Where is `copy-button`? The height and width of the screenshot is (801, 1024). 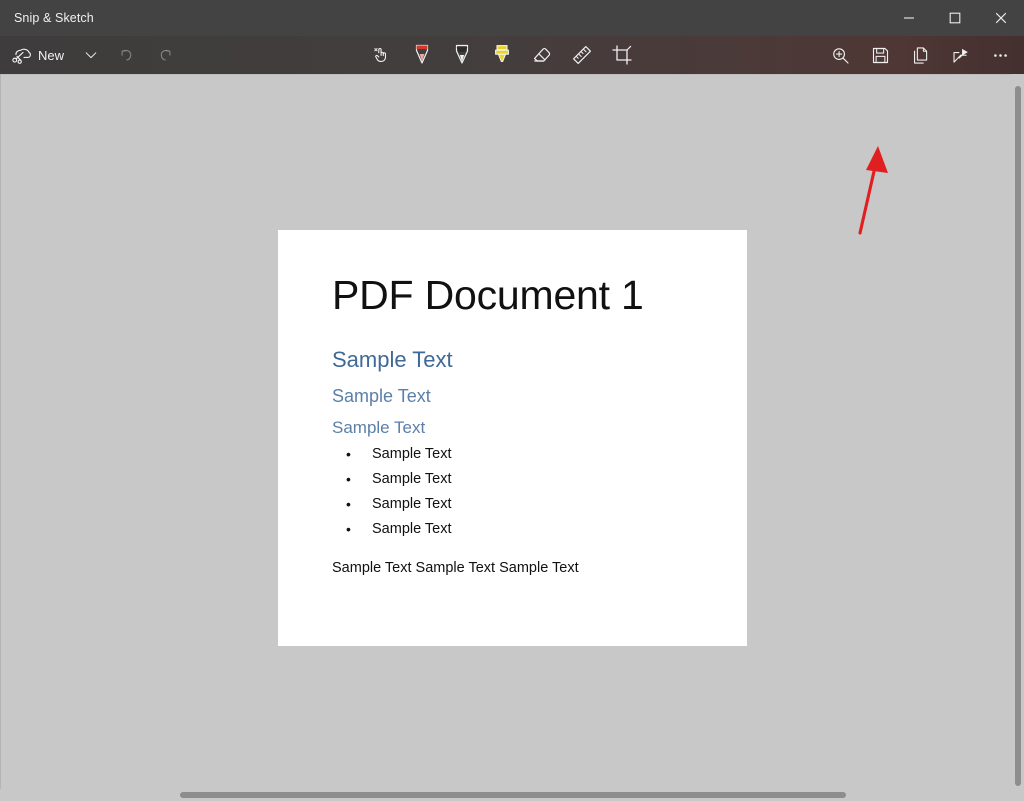
copy-button is located at coordinates (920, 55).